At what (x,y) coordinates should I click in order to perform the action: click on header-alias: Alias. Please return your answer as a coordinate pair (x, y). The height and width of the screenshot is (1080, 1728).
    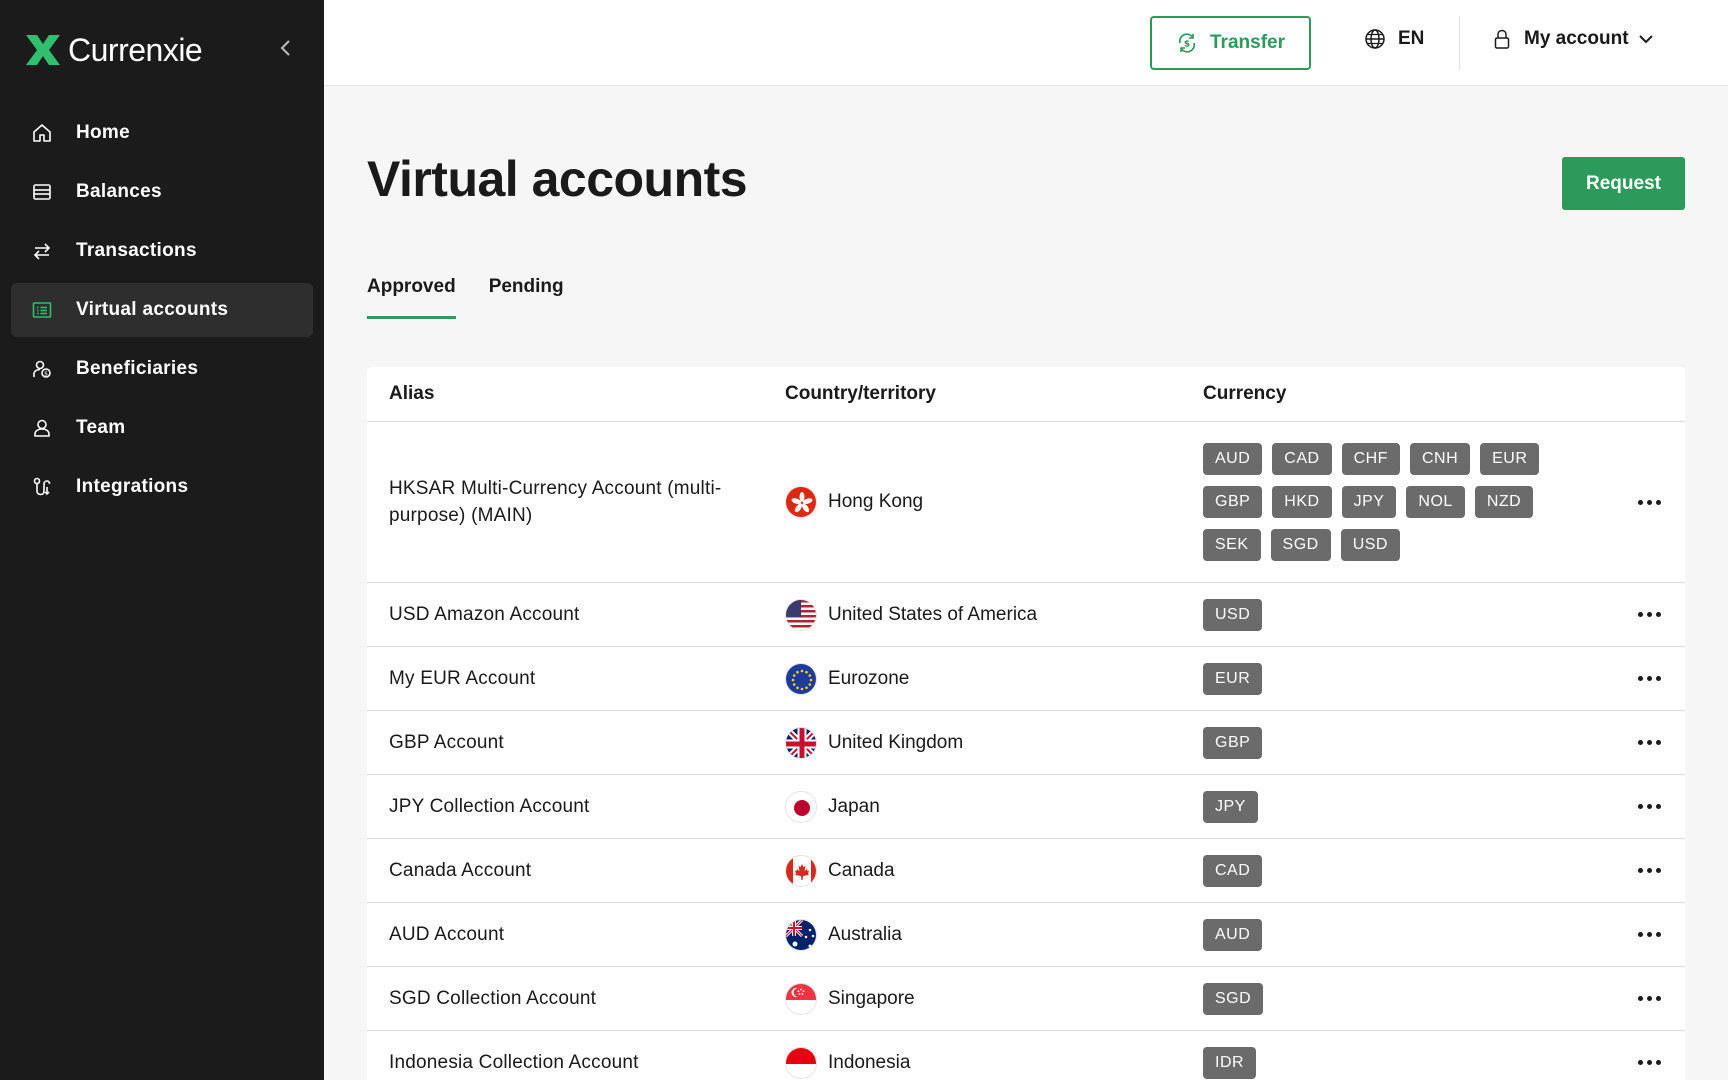
    Looking at the image, I should click on (412, 393).